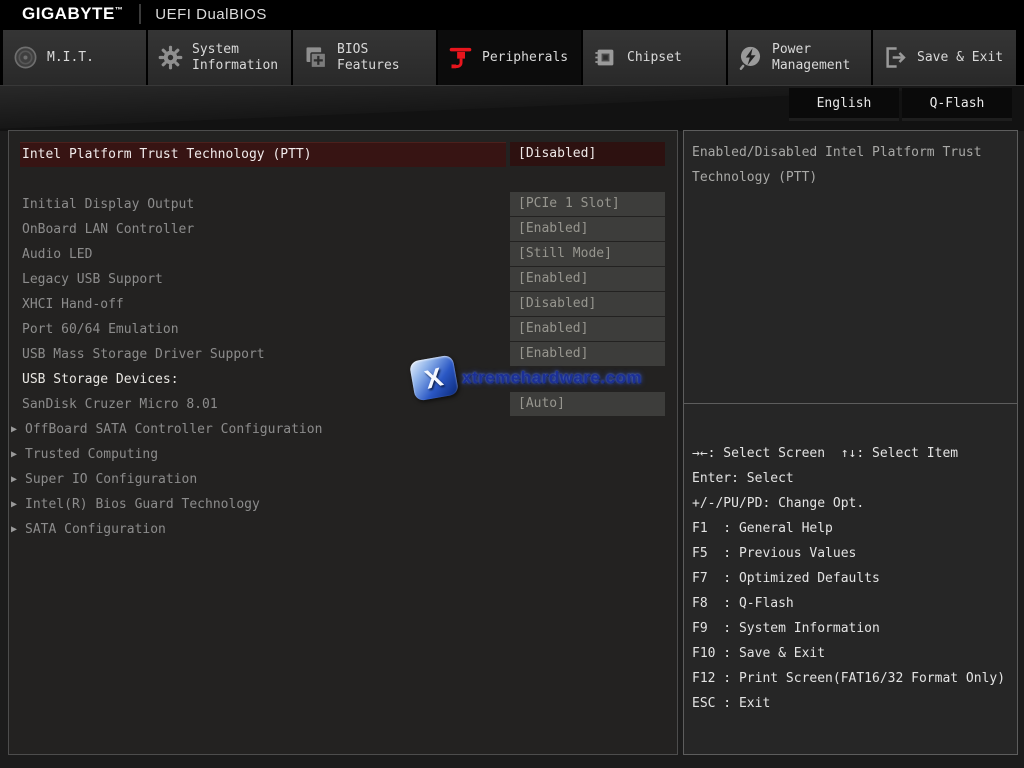 This screenshot has width=1024, height=768. What do you see at coordinates (315, 57) in the screenshot?
I see `bios-features-icon` at bounding box center [315, 57].